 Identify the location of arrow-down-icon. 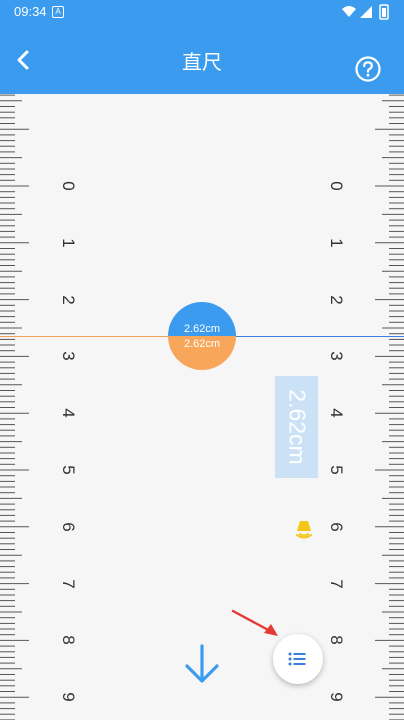
(202, 663).